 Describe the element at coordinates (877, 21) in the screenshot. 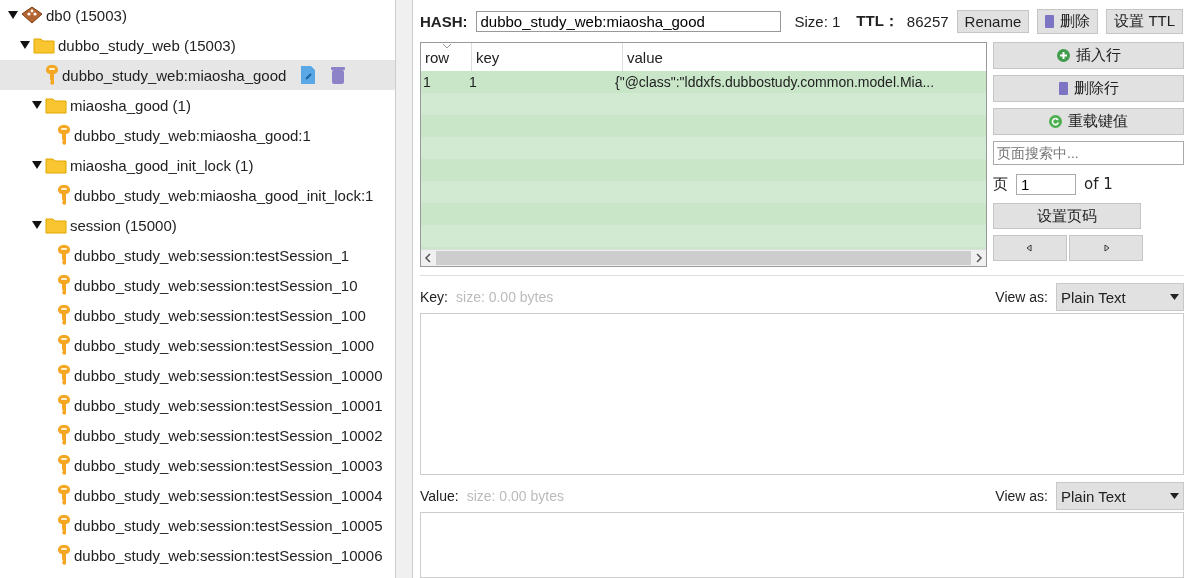

I see `ttl-label: TTL：` at that location.